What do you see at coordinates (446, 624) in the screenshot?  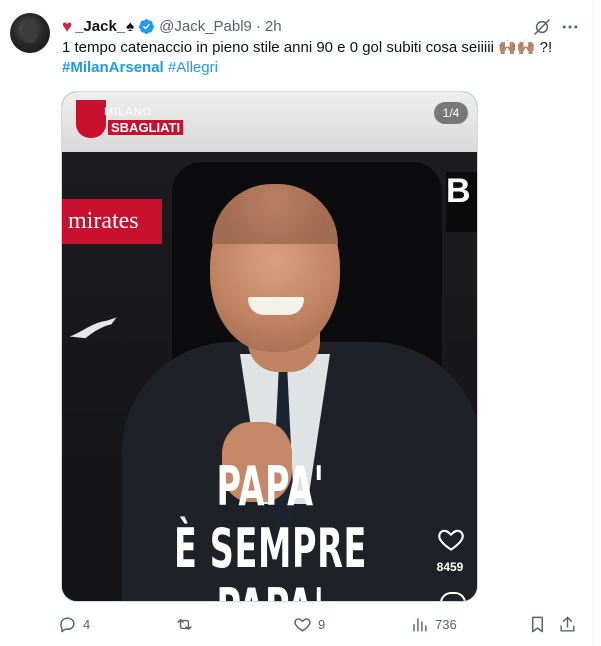 I see `views-count: 736` at bounding box center [446, 624].